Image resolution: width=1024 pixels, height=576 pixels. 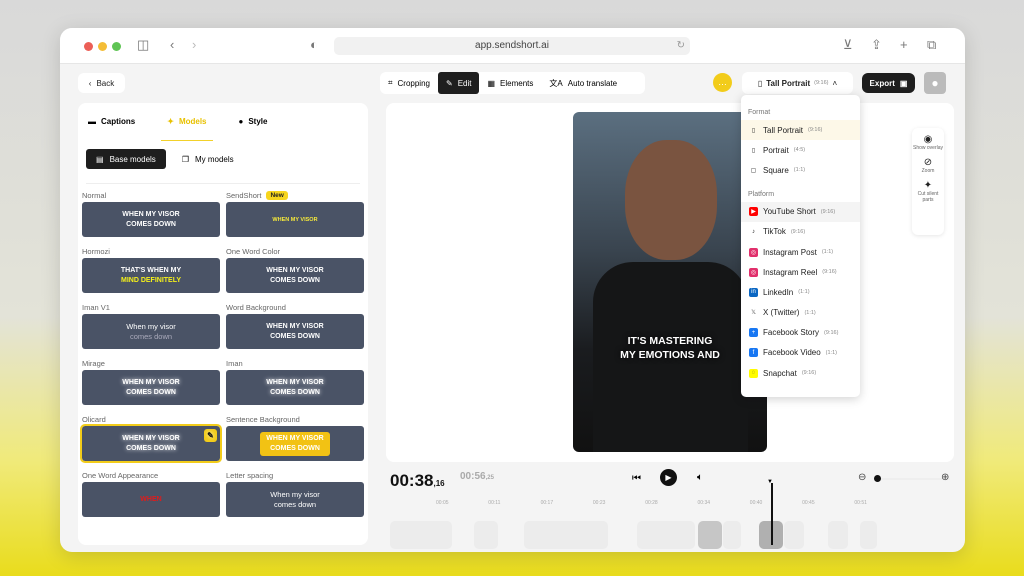 What do you see at coordinates (928, 142) in the screenshot?
I see `show-overlay-button: ◉ Show overlay` at bounding box center [928, 142].